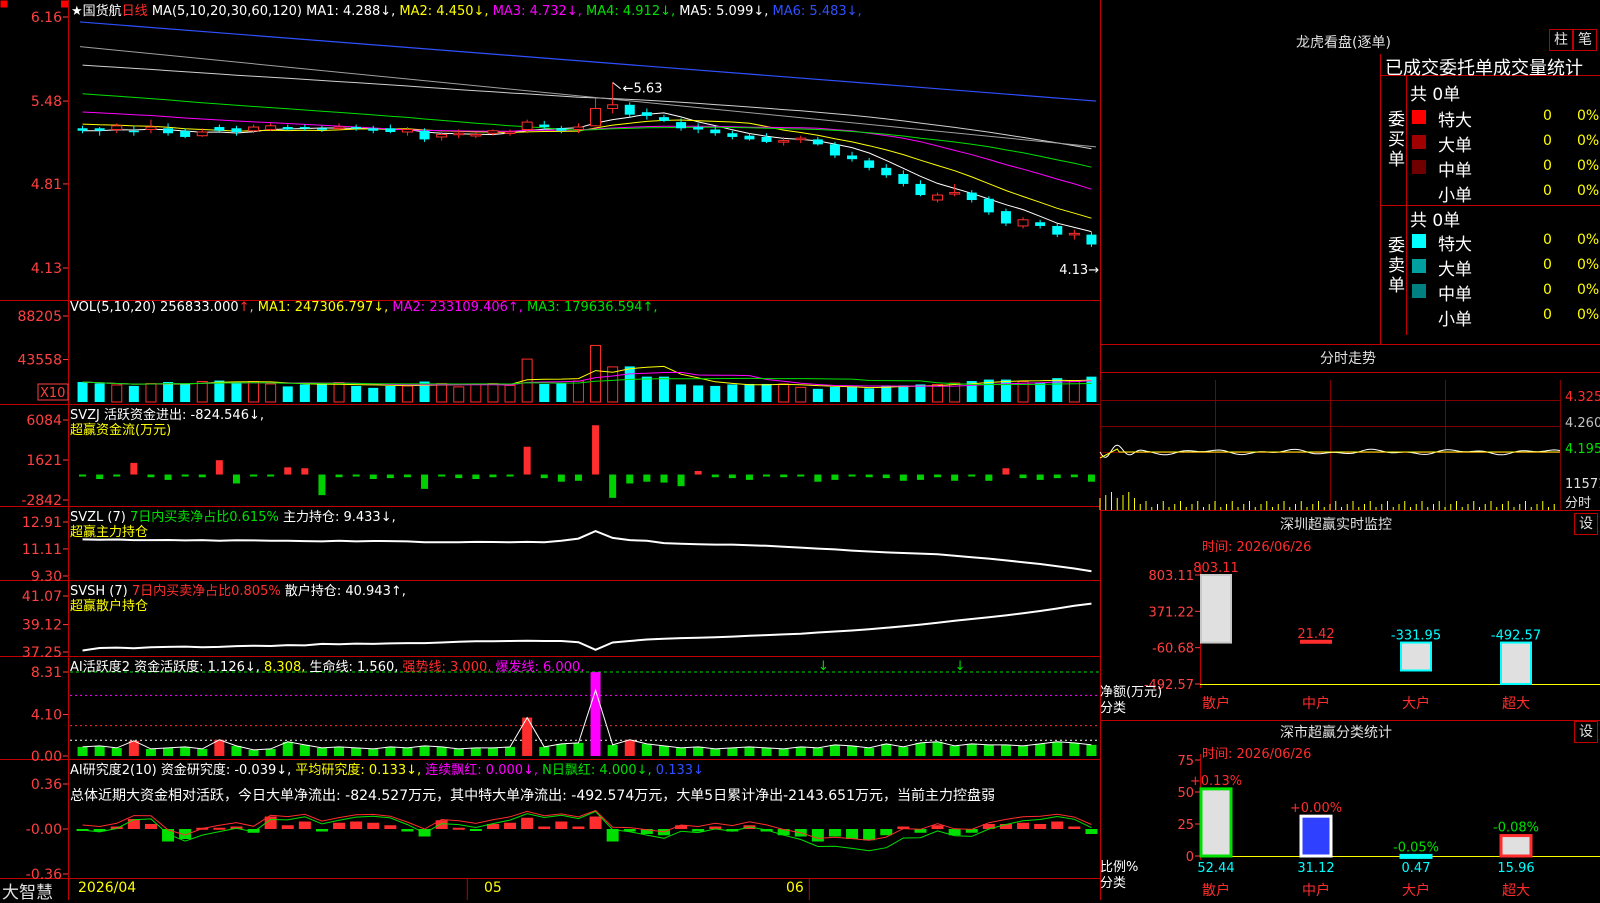 This screenshot has width=1600, height=903. What do you see at coordinates (135, 11) in the screenshot?
I see `period-label: 日线` at bounding box center [135, 11].